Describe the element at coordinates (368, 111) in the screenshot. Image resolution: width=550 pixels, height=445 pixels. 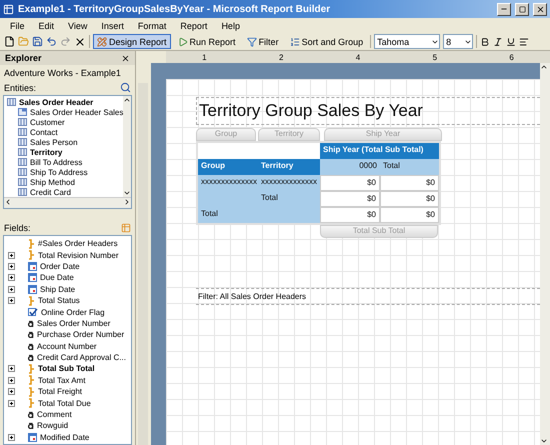
I see `report-title: Territory Group Sales By Year` at that location.